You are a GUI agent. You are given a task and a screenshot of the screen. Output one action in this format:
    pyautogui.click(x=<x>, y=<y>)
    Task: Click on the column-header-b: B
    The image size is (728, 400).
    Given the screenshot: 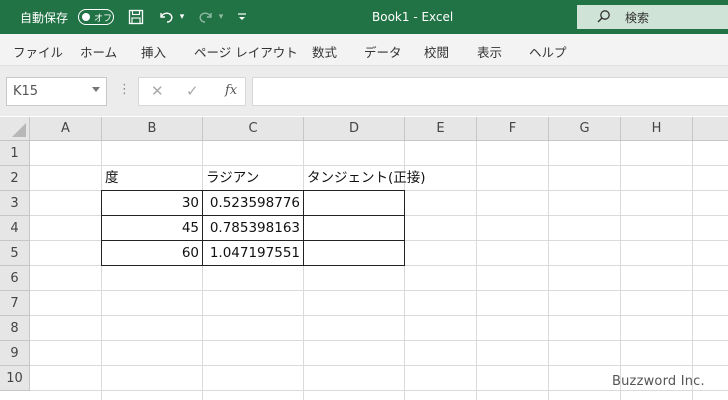 What is the action you would take?
    pyautogui.click(x=152, y=129)
    